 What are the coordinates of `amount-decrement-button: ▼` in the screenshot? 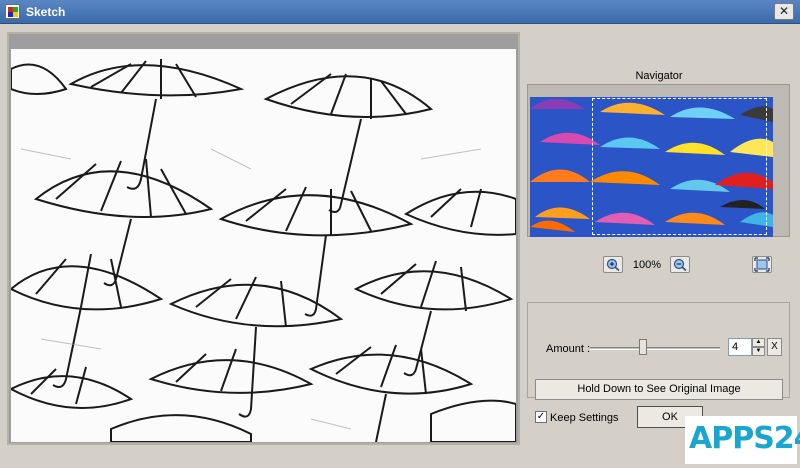 It's located at (758, 351).